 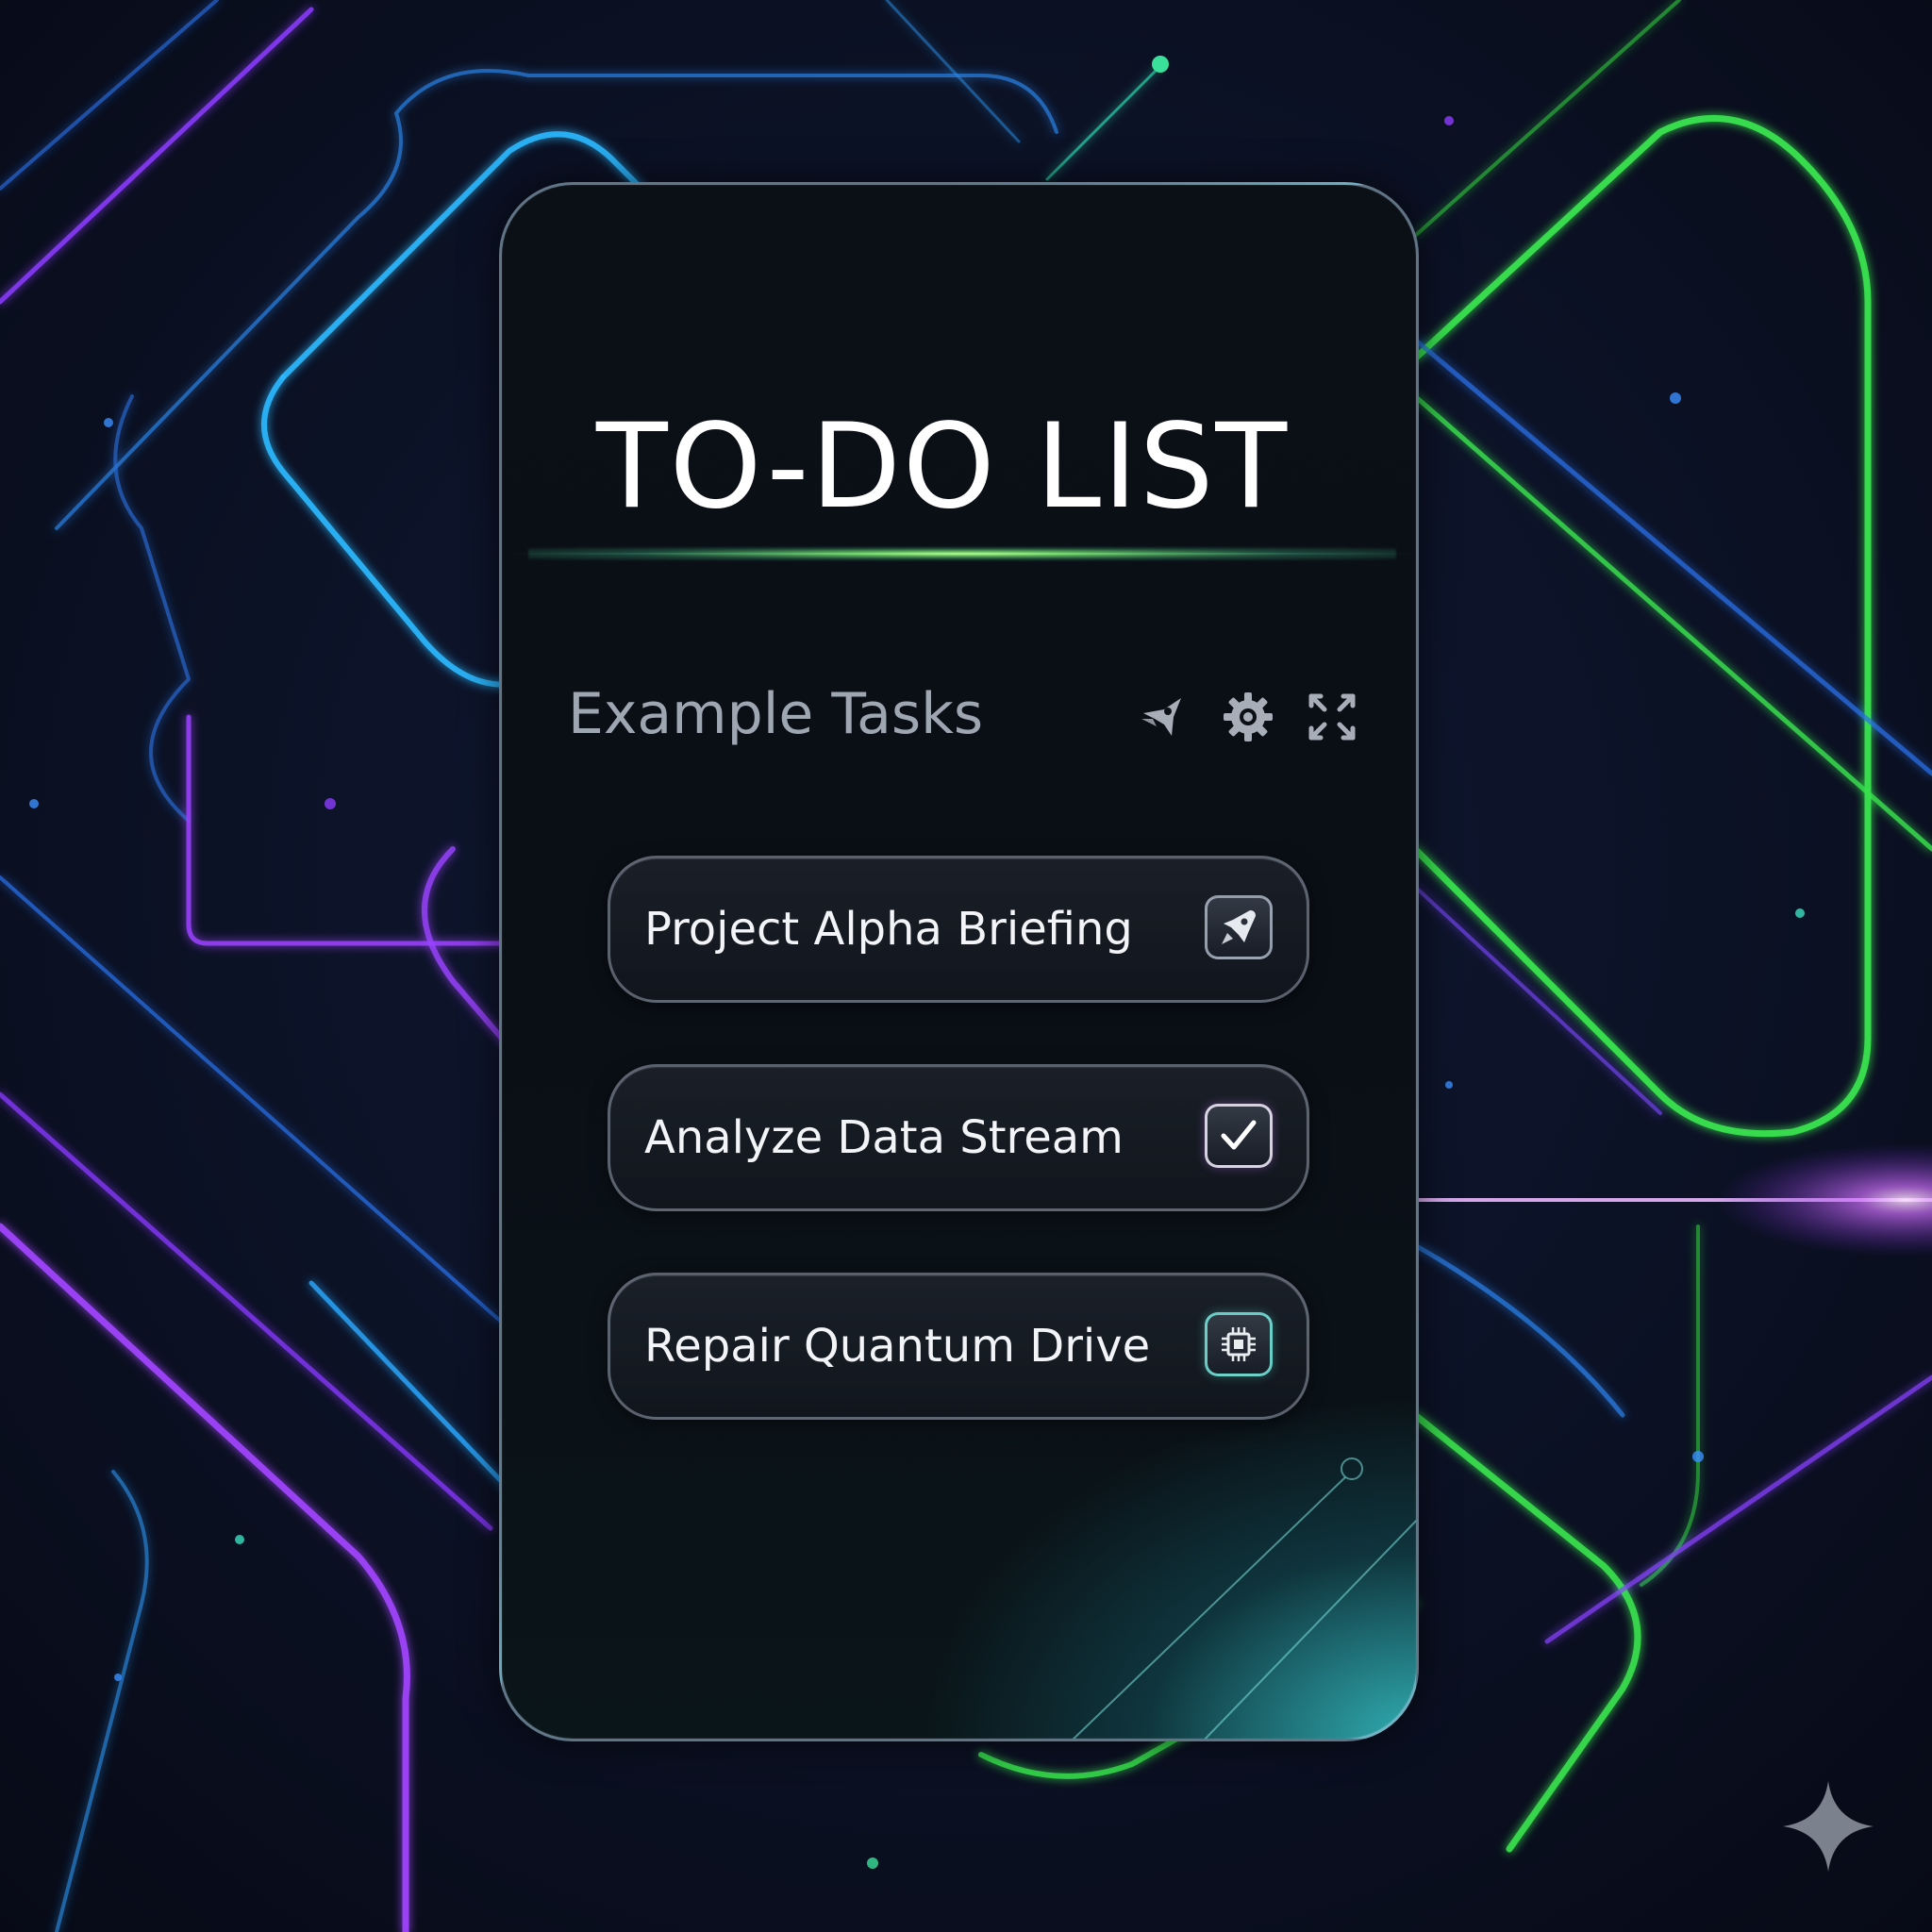 I want to click on task-label: Repair Quantum Drive, so click(x=898, y=1346).